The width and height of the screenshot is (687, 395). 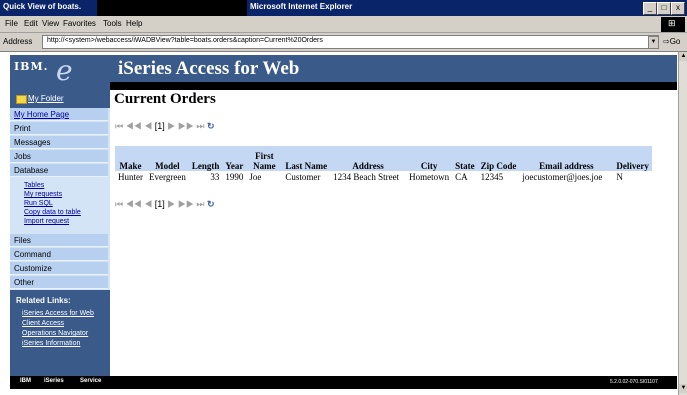 I want to click on column-header: Address, so click(x=368, y=158).